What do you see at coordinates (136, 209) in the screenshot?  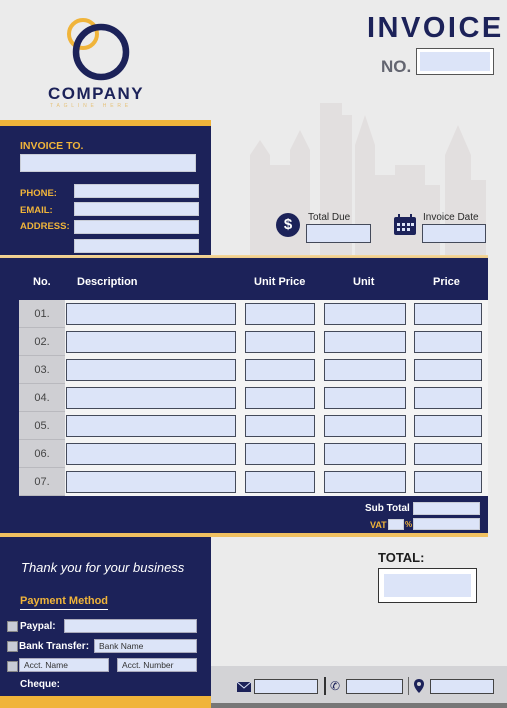 I see `email-field` at bounding box center [136, 209].